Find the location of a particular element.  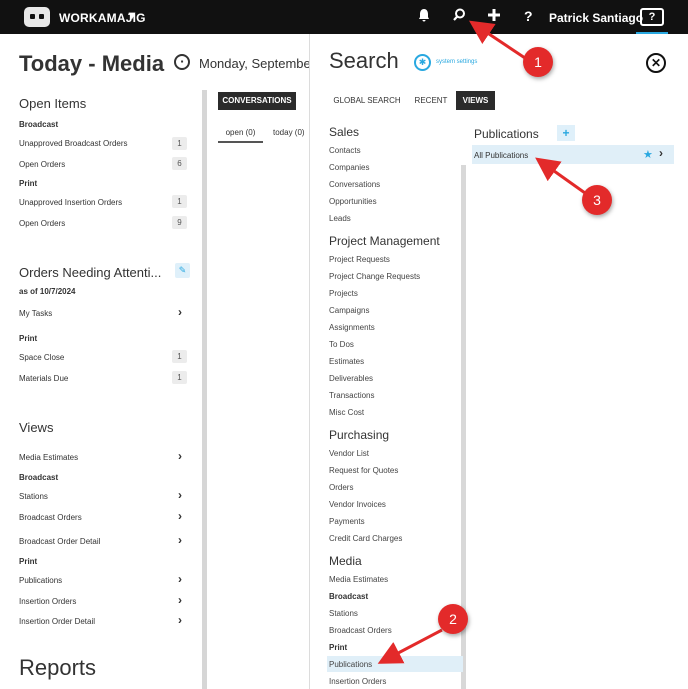

results-heading: Publications is located at coordinates (506, 134).